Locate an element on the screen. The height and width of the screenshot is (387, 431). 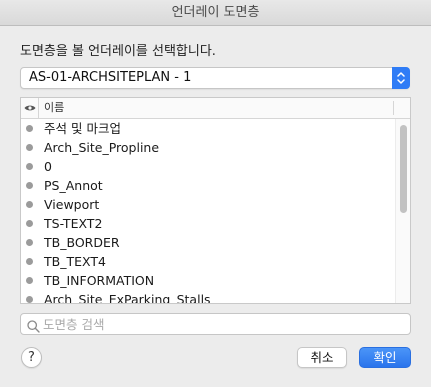
underlay-select-value: AS-01-ARCHSITEPLAN - 1 is located at coordinates (110, 77).